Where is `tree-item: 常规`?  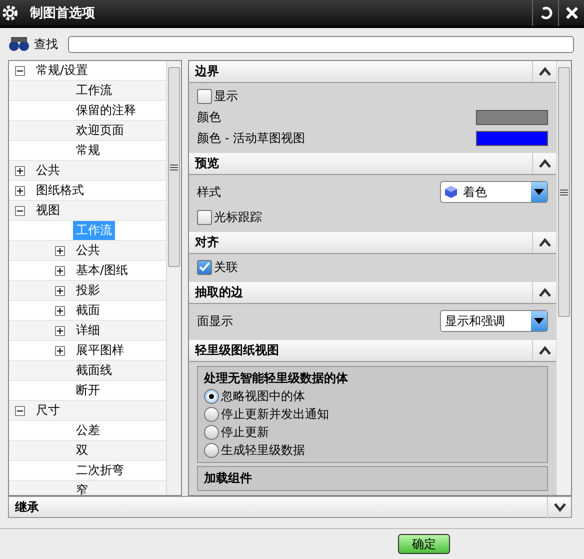 tree-item: 常规 is located at coordinates (88, 150).